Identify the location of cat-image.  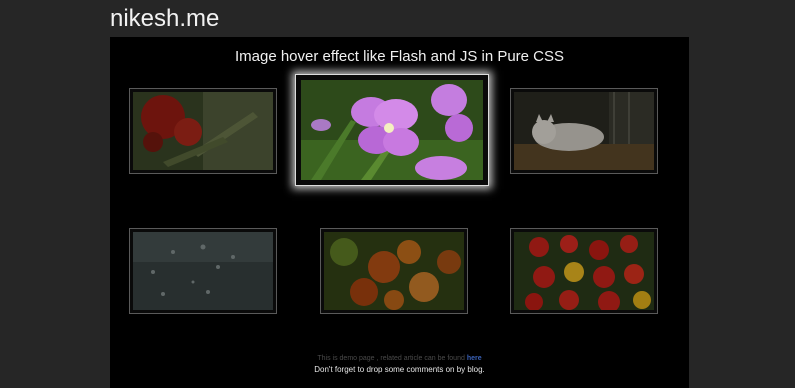
(584, 131).